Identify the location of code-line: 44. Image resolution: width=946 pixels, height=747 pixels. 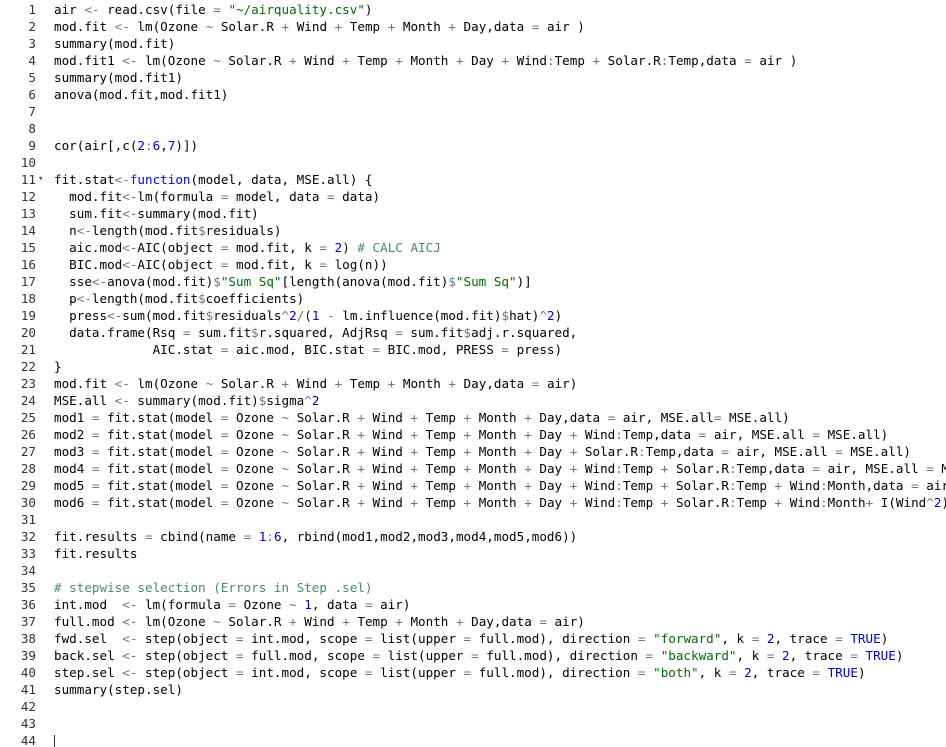
(473, 739).